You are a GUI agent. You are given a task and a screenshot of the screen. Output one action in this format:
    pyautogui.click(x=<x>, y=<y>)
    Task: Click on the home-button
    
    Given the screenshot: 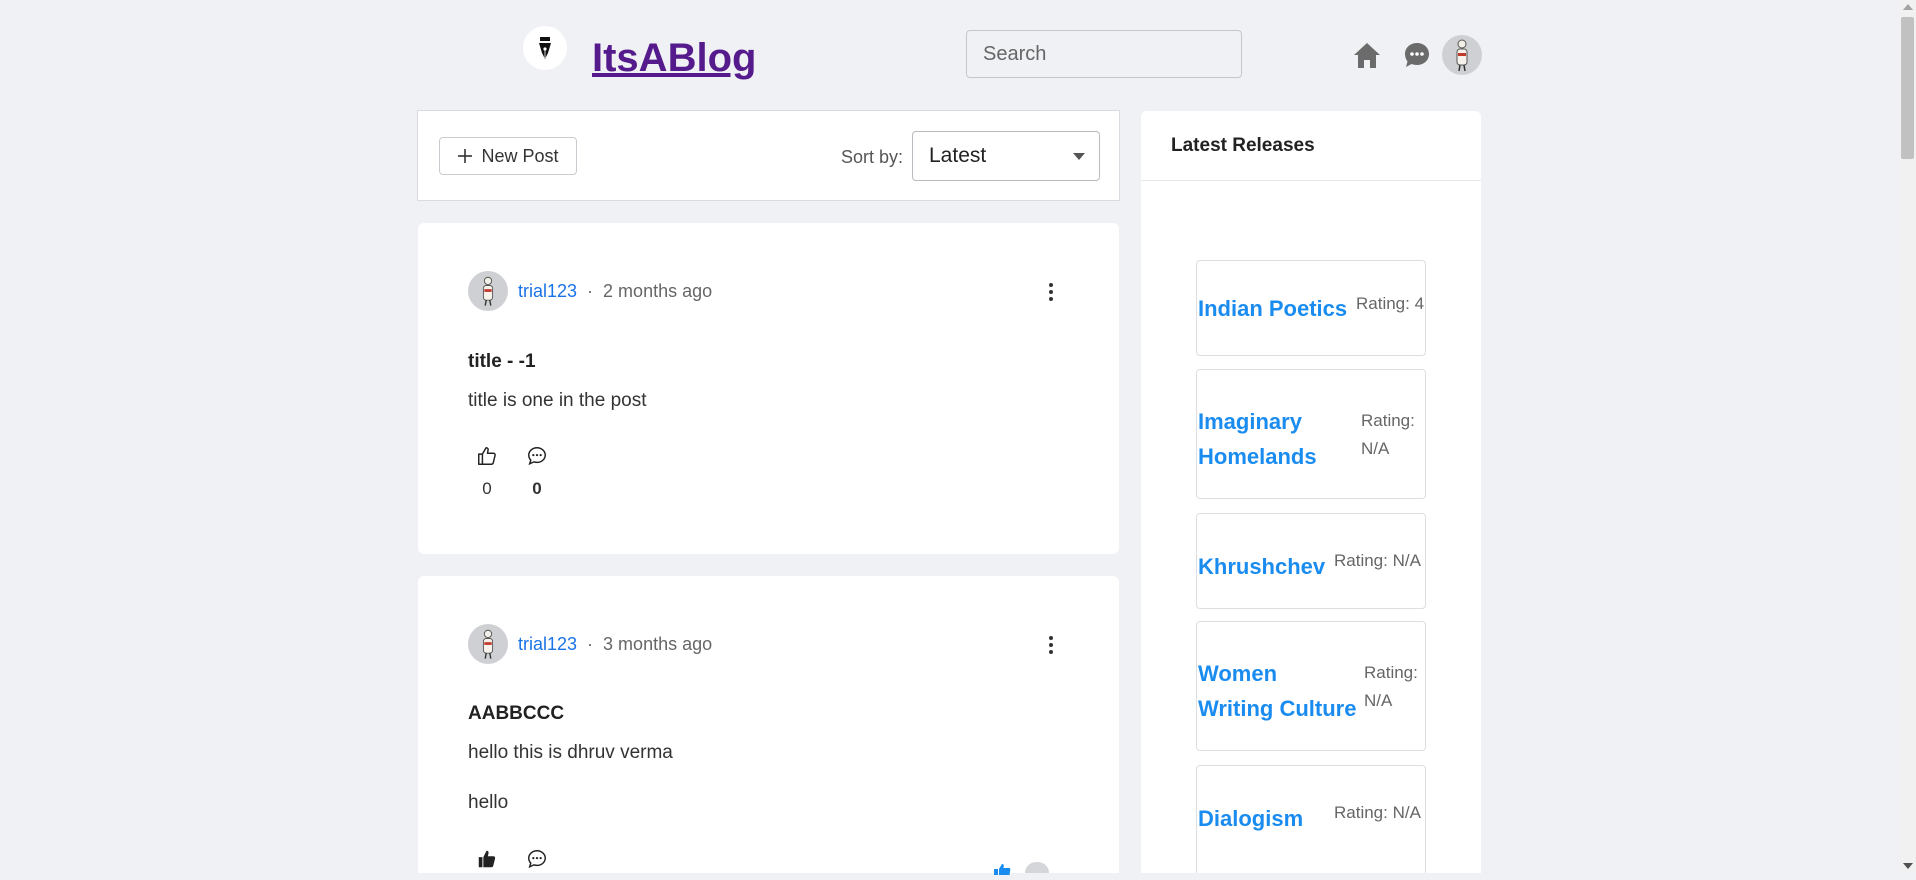 What is the action you would take?
    pyautogui.click(x=1367, y=55)
    